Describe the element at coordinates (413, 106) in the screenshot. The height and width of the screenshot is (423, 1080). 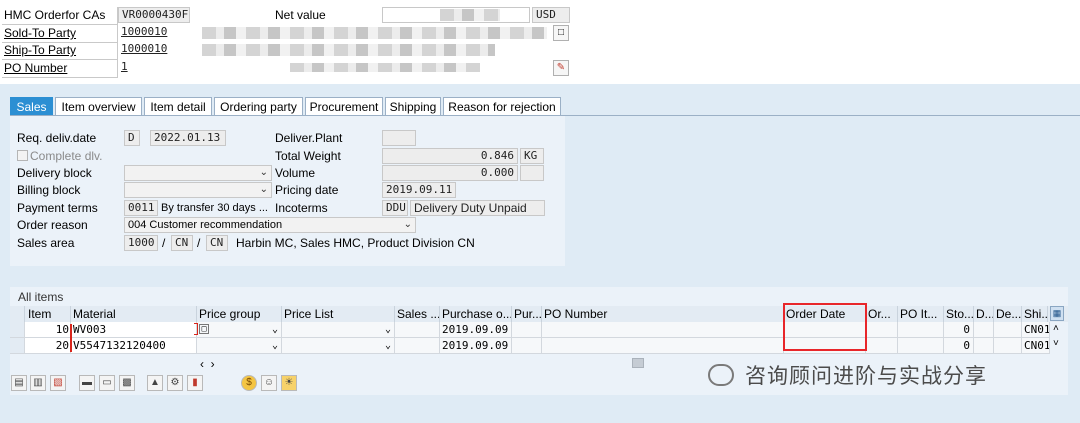
I see `tab-shipping: Shipping` at that location.